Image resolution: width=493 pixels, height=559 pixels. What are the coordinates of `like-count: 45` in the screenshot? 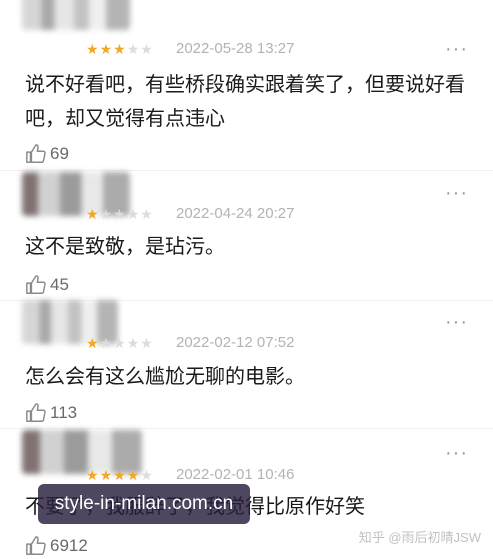 It's located at (59, 284).